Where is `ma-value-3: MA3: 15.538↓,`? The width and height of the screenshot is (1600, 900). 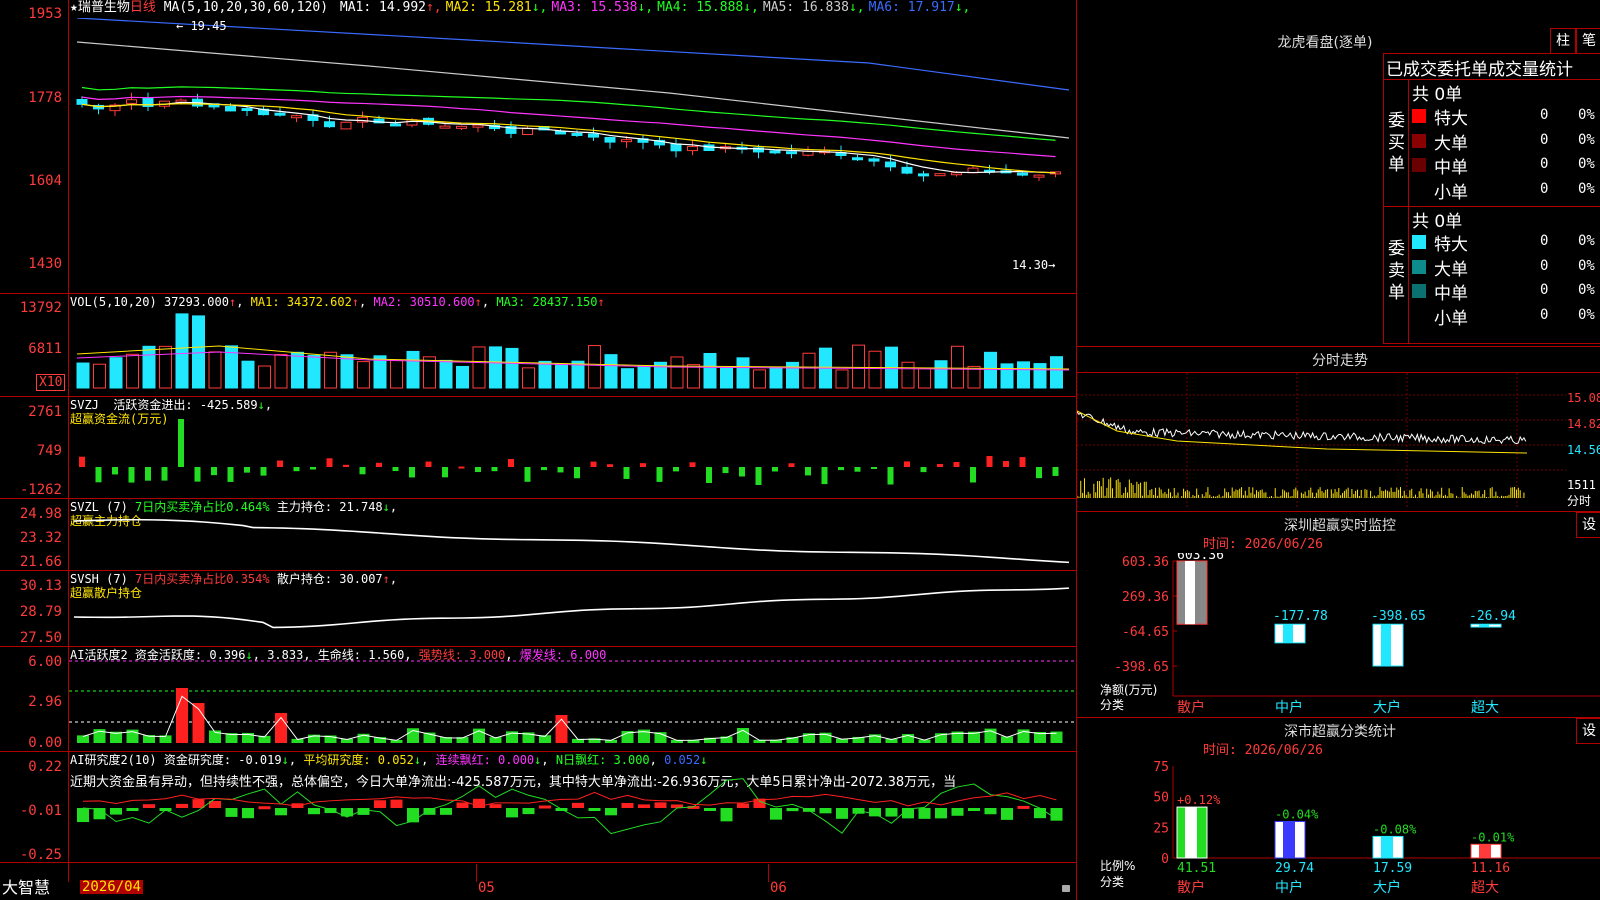
ma-value-3: MA3: 15.538↓, is located at coordinates (602, 7).